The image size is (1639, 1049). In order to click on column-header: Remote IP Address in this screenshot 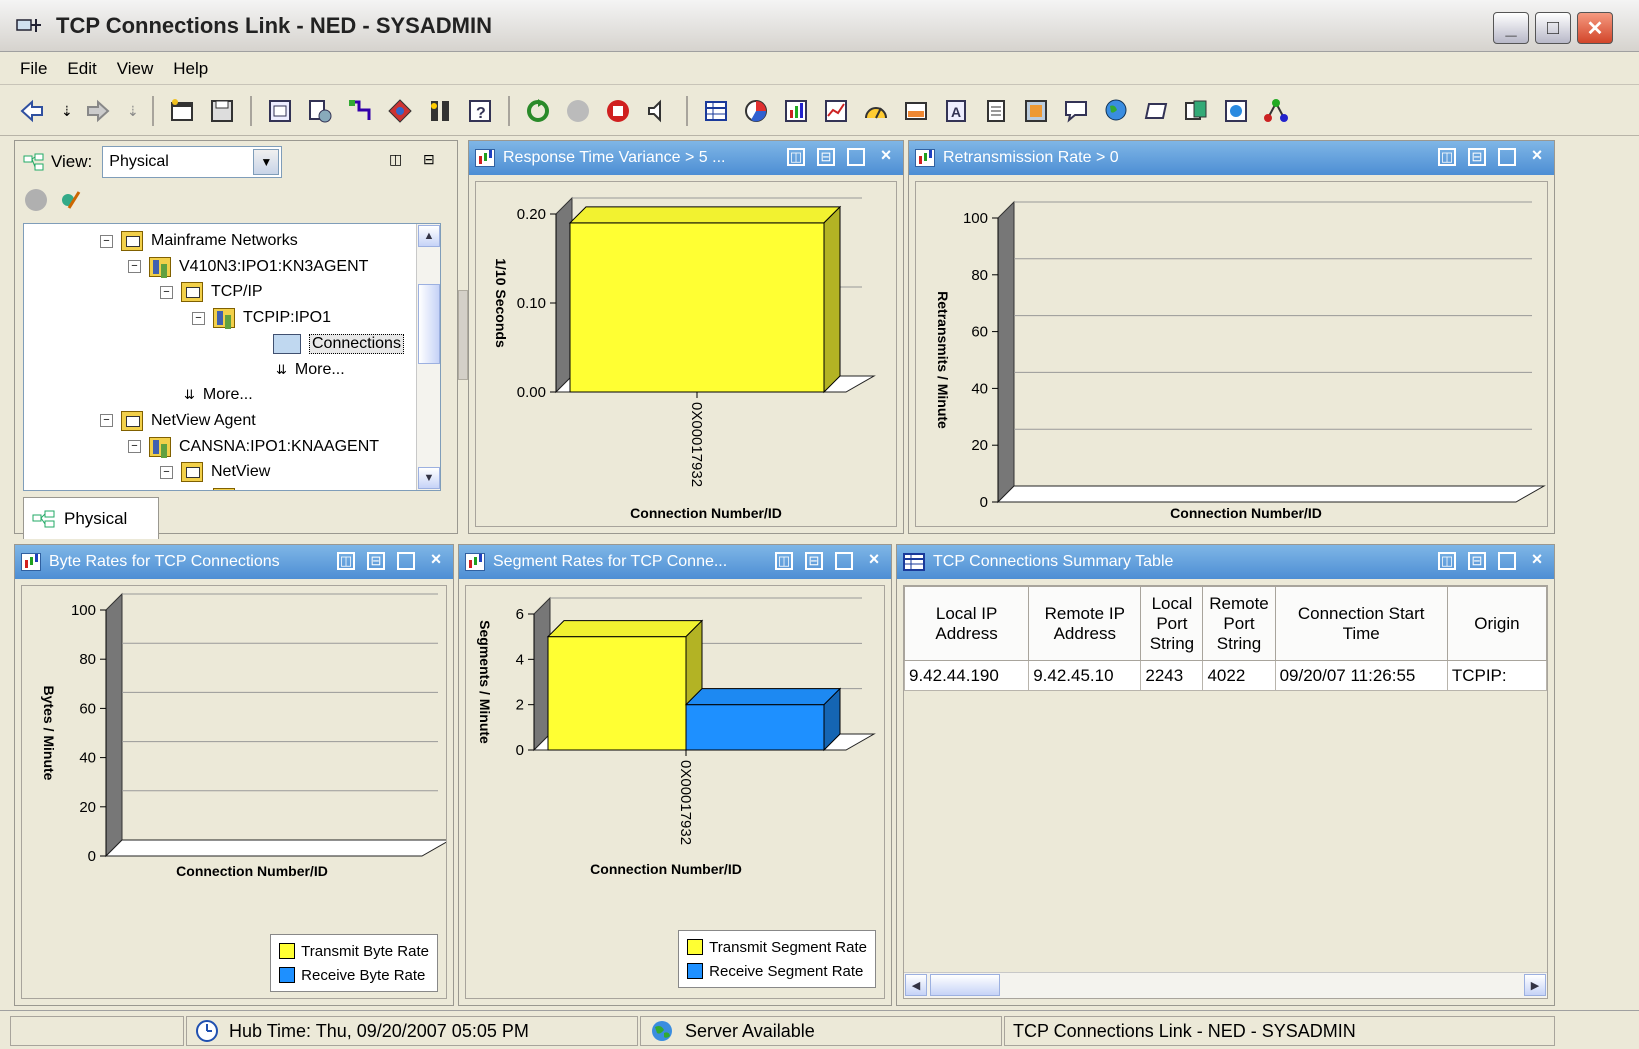, I will do `click(1085, 623)`.